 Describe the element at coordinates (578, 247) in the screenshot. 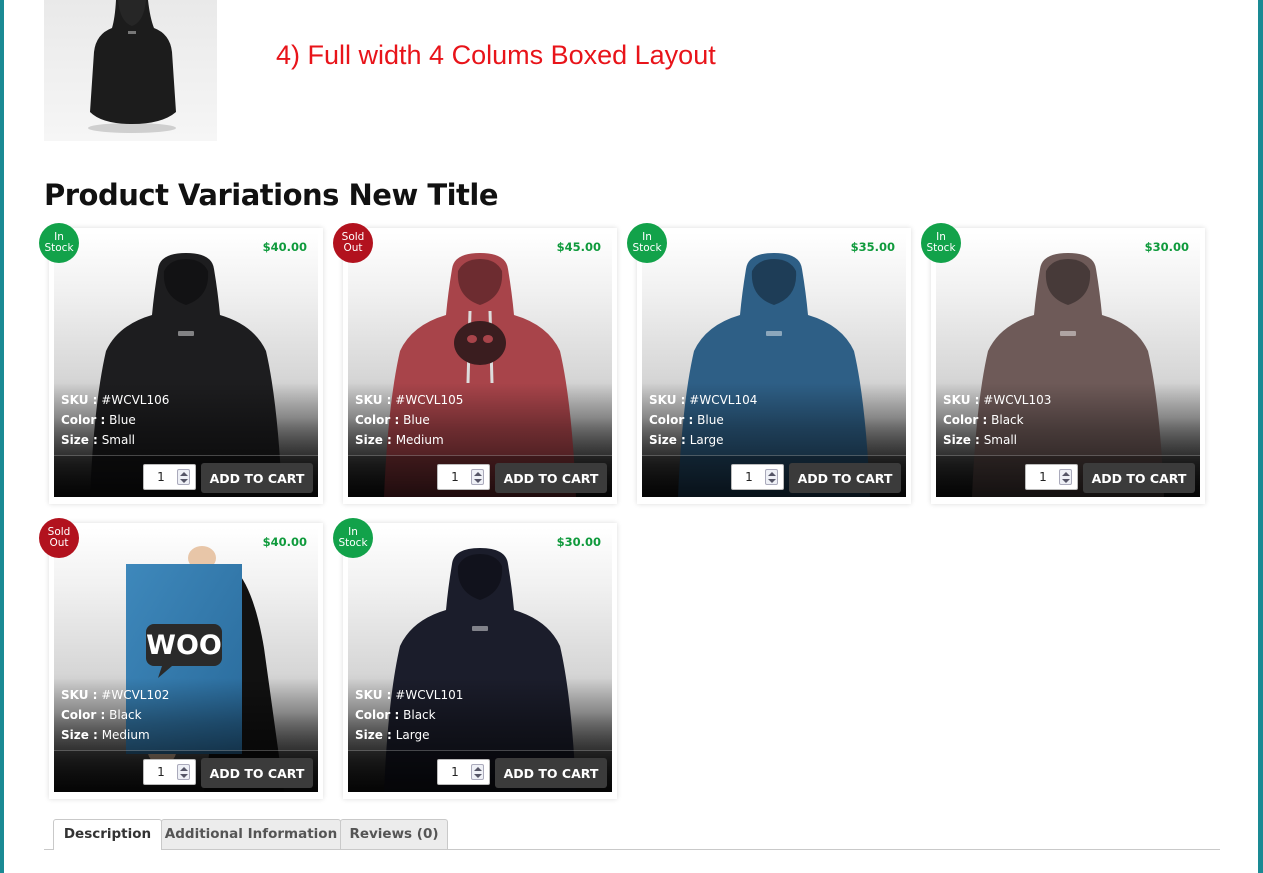

I see `product-price: $45.00` at that location.